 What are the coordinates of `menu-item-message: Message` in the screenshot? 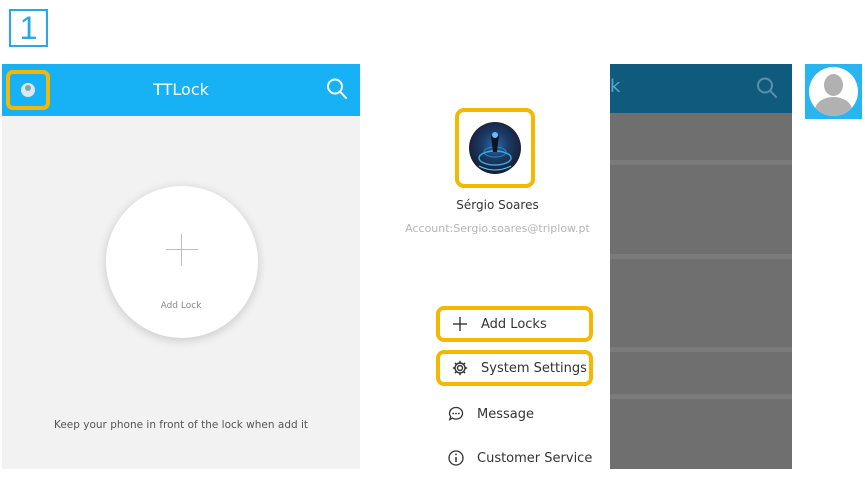 It's located at (514, 414).